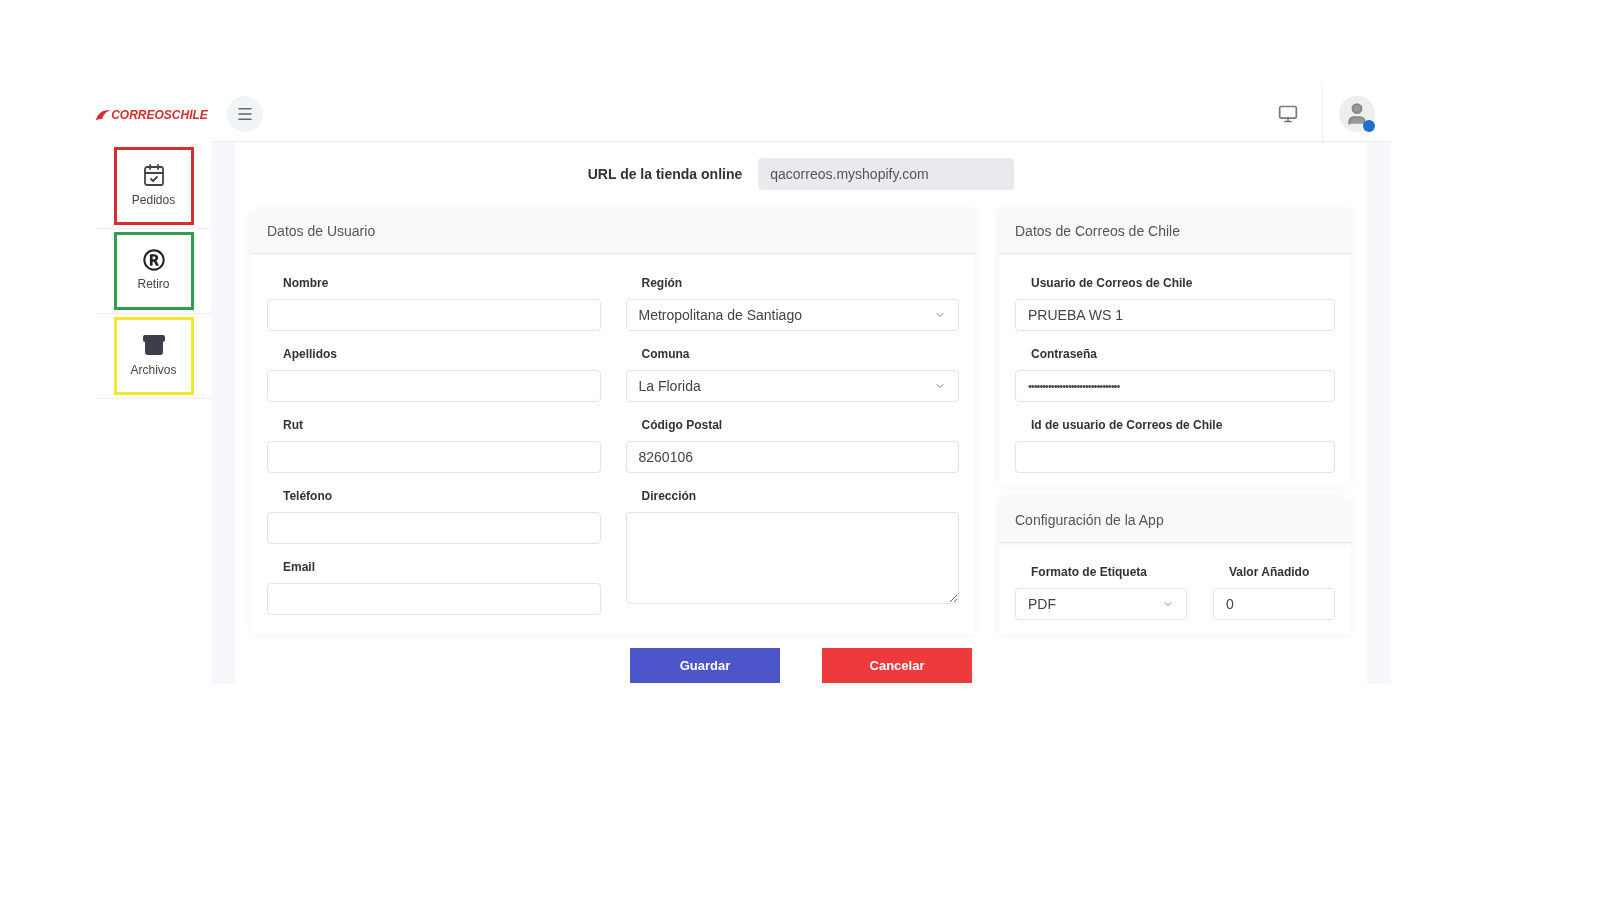  I want to click on card-header: Configuración de la App, so click(1175, 521).